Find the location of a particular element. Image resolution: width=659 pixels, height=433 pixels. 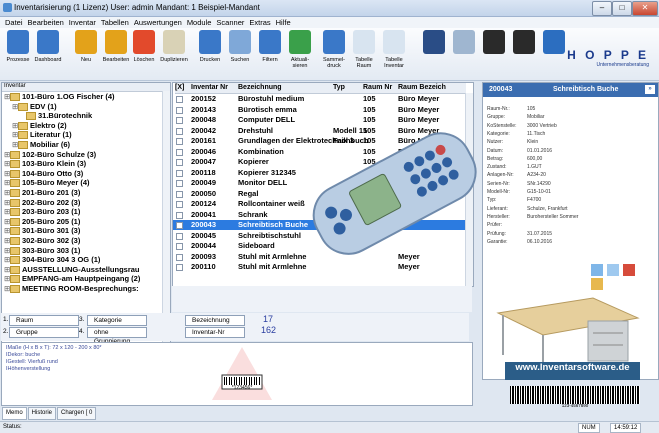

phone-button is located at coordinates (434, 53).